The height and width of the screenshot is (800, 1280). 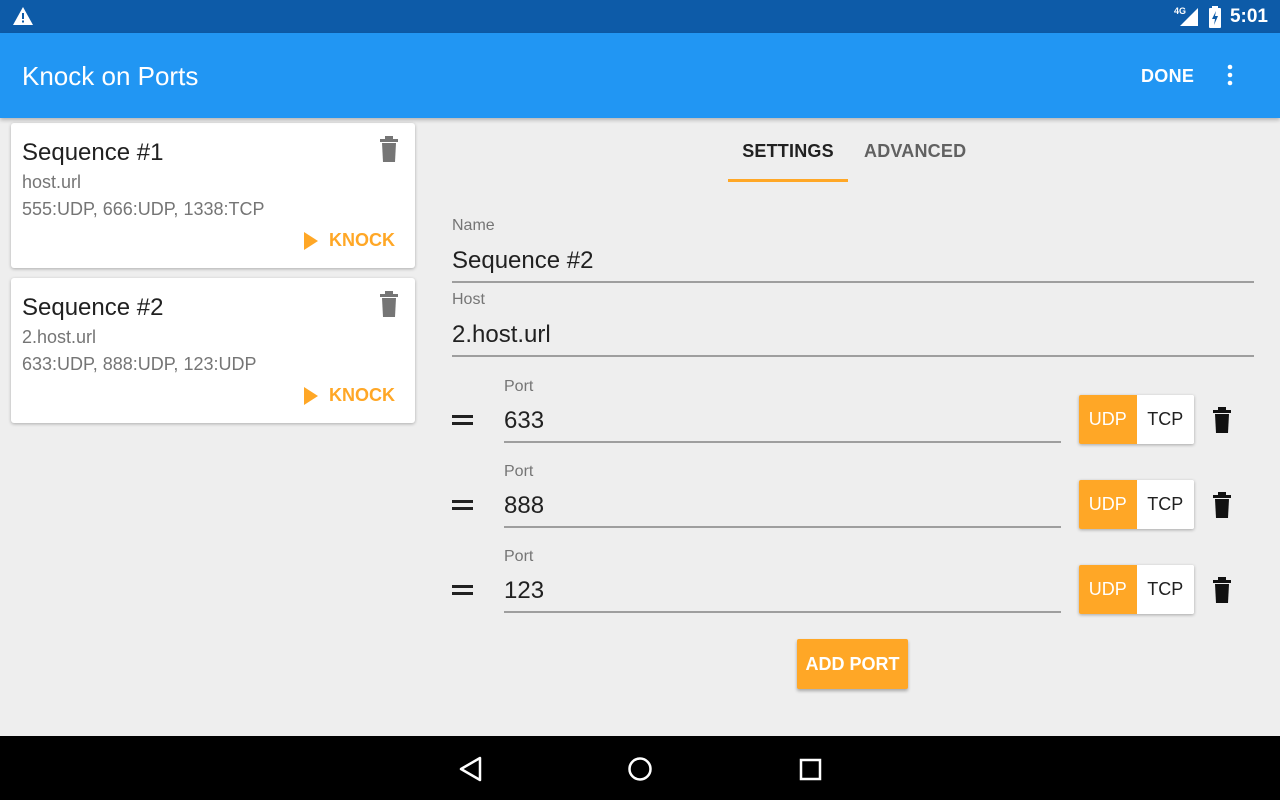 I want to click on warning-icon, so click(x=23, y=16).